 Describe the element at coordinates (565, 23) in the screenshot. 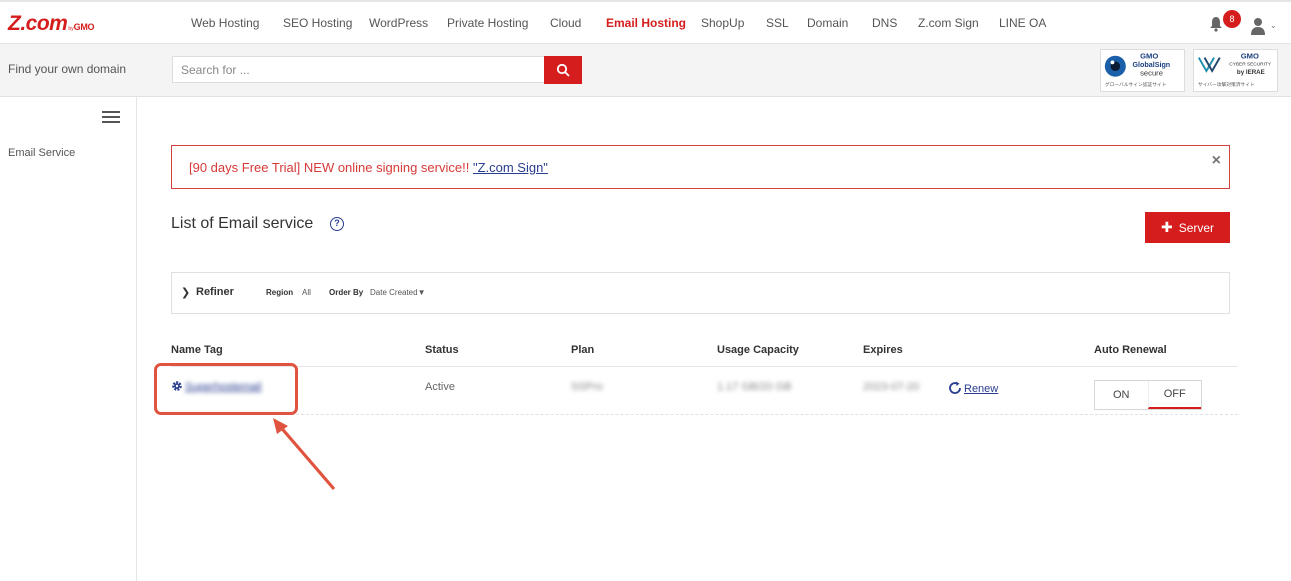

I see `nav-cloud: Cloud` at that location.